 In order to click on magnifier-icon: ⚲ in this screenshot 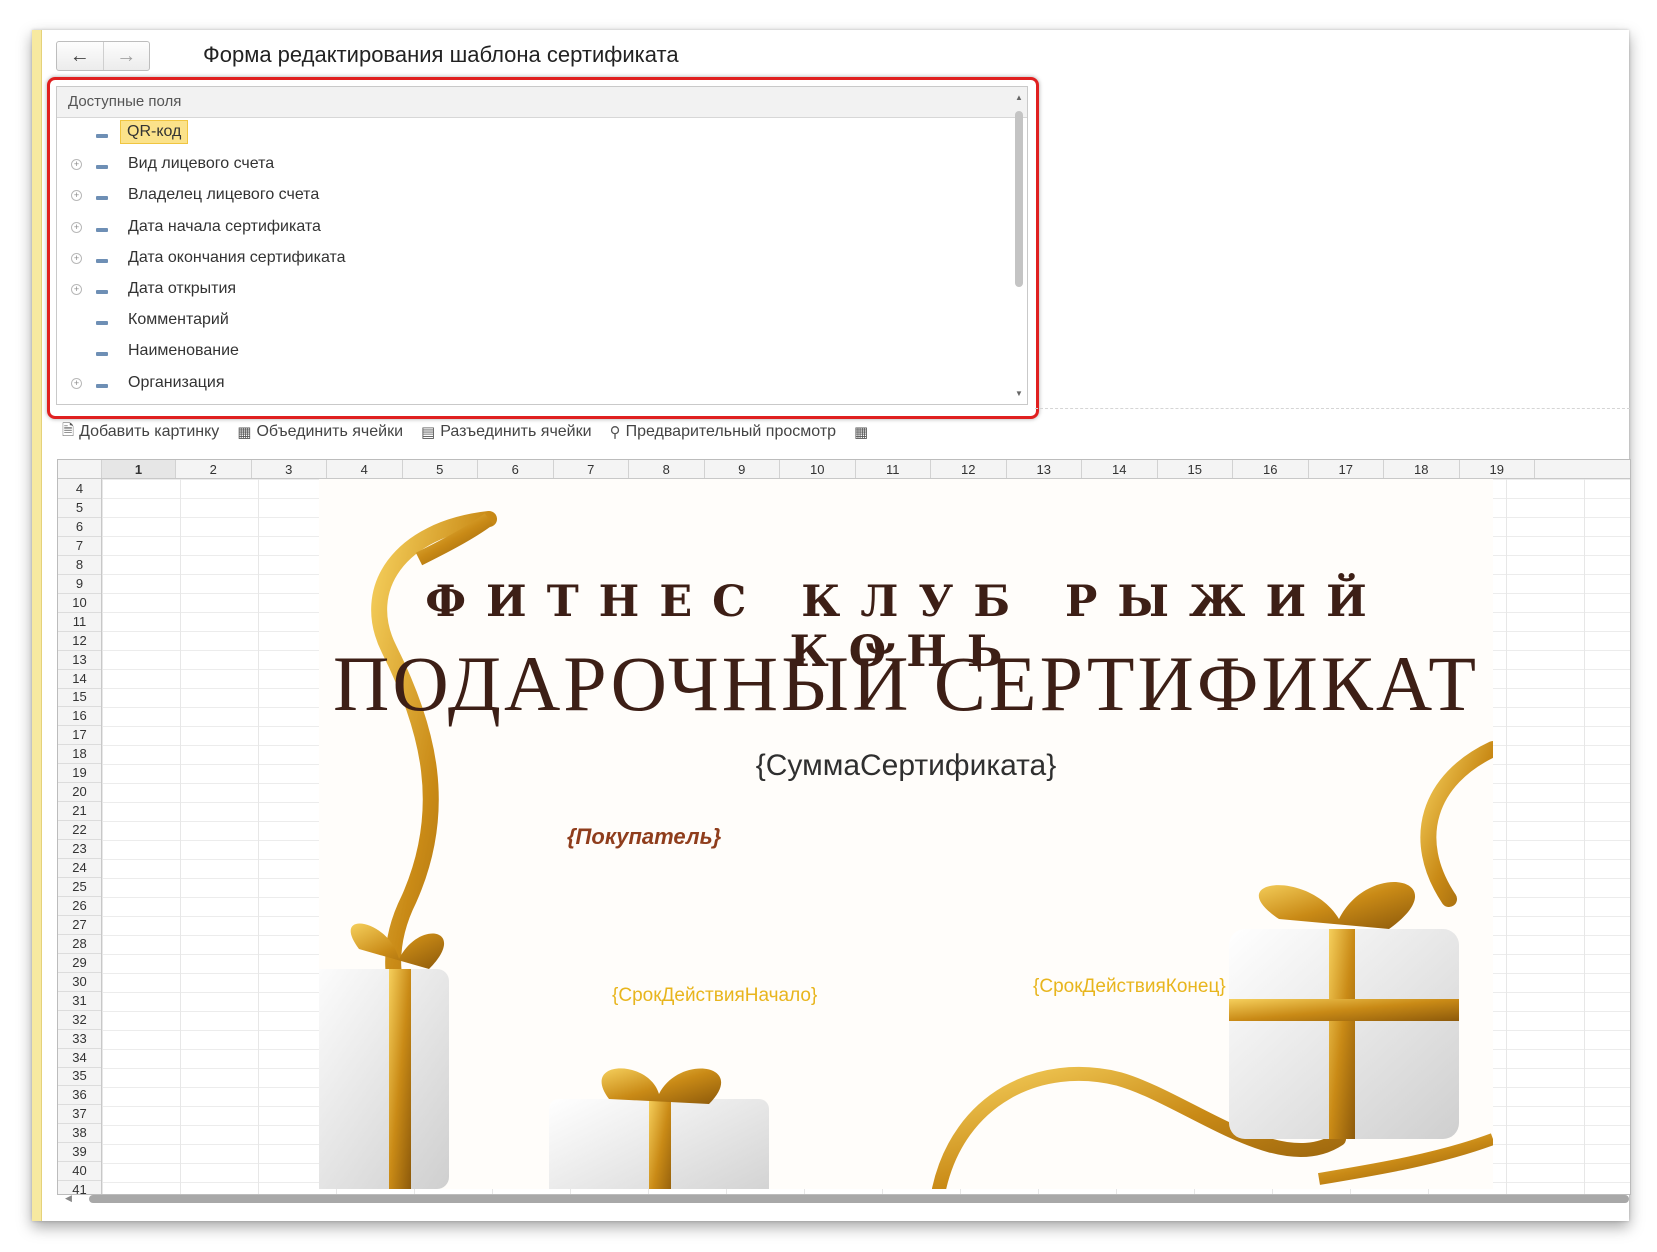, I will do `click(615, 432)`.